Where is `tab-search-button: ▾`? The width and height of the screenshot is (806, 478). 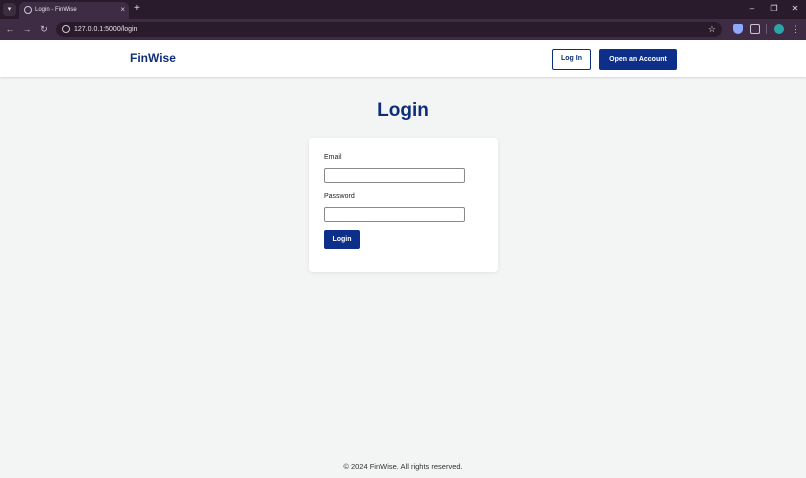 tab-search-button: ▾ is located at coordinates (9, 9).